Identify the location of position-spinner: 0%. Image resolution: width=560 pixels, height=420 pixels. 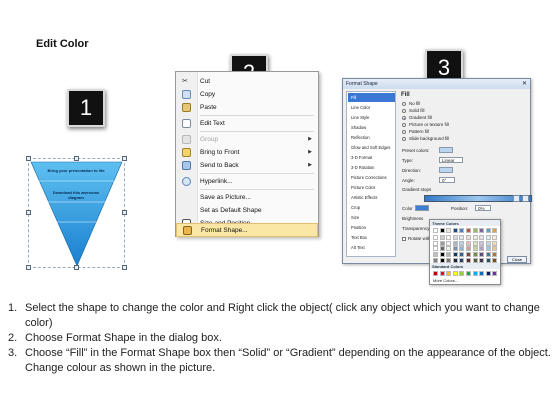
(483, 208).